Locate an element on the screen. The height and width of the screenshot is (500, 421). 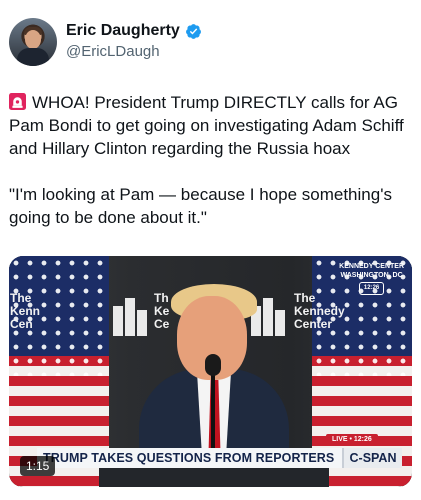
location-bug: KENNEDY CENTER WASHINGTON, DC 12:26 is located at coordinates (371, 278).